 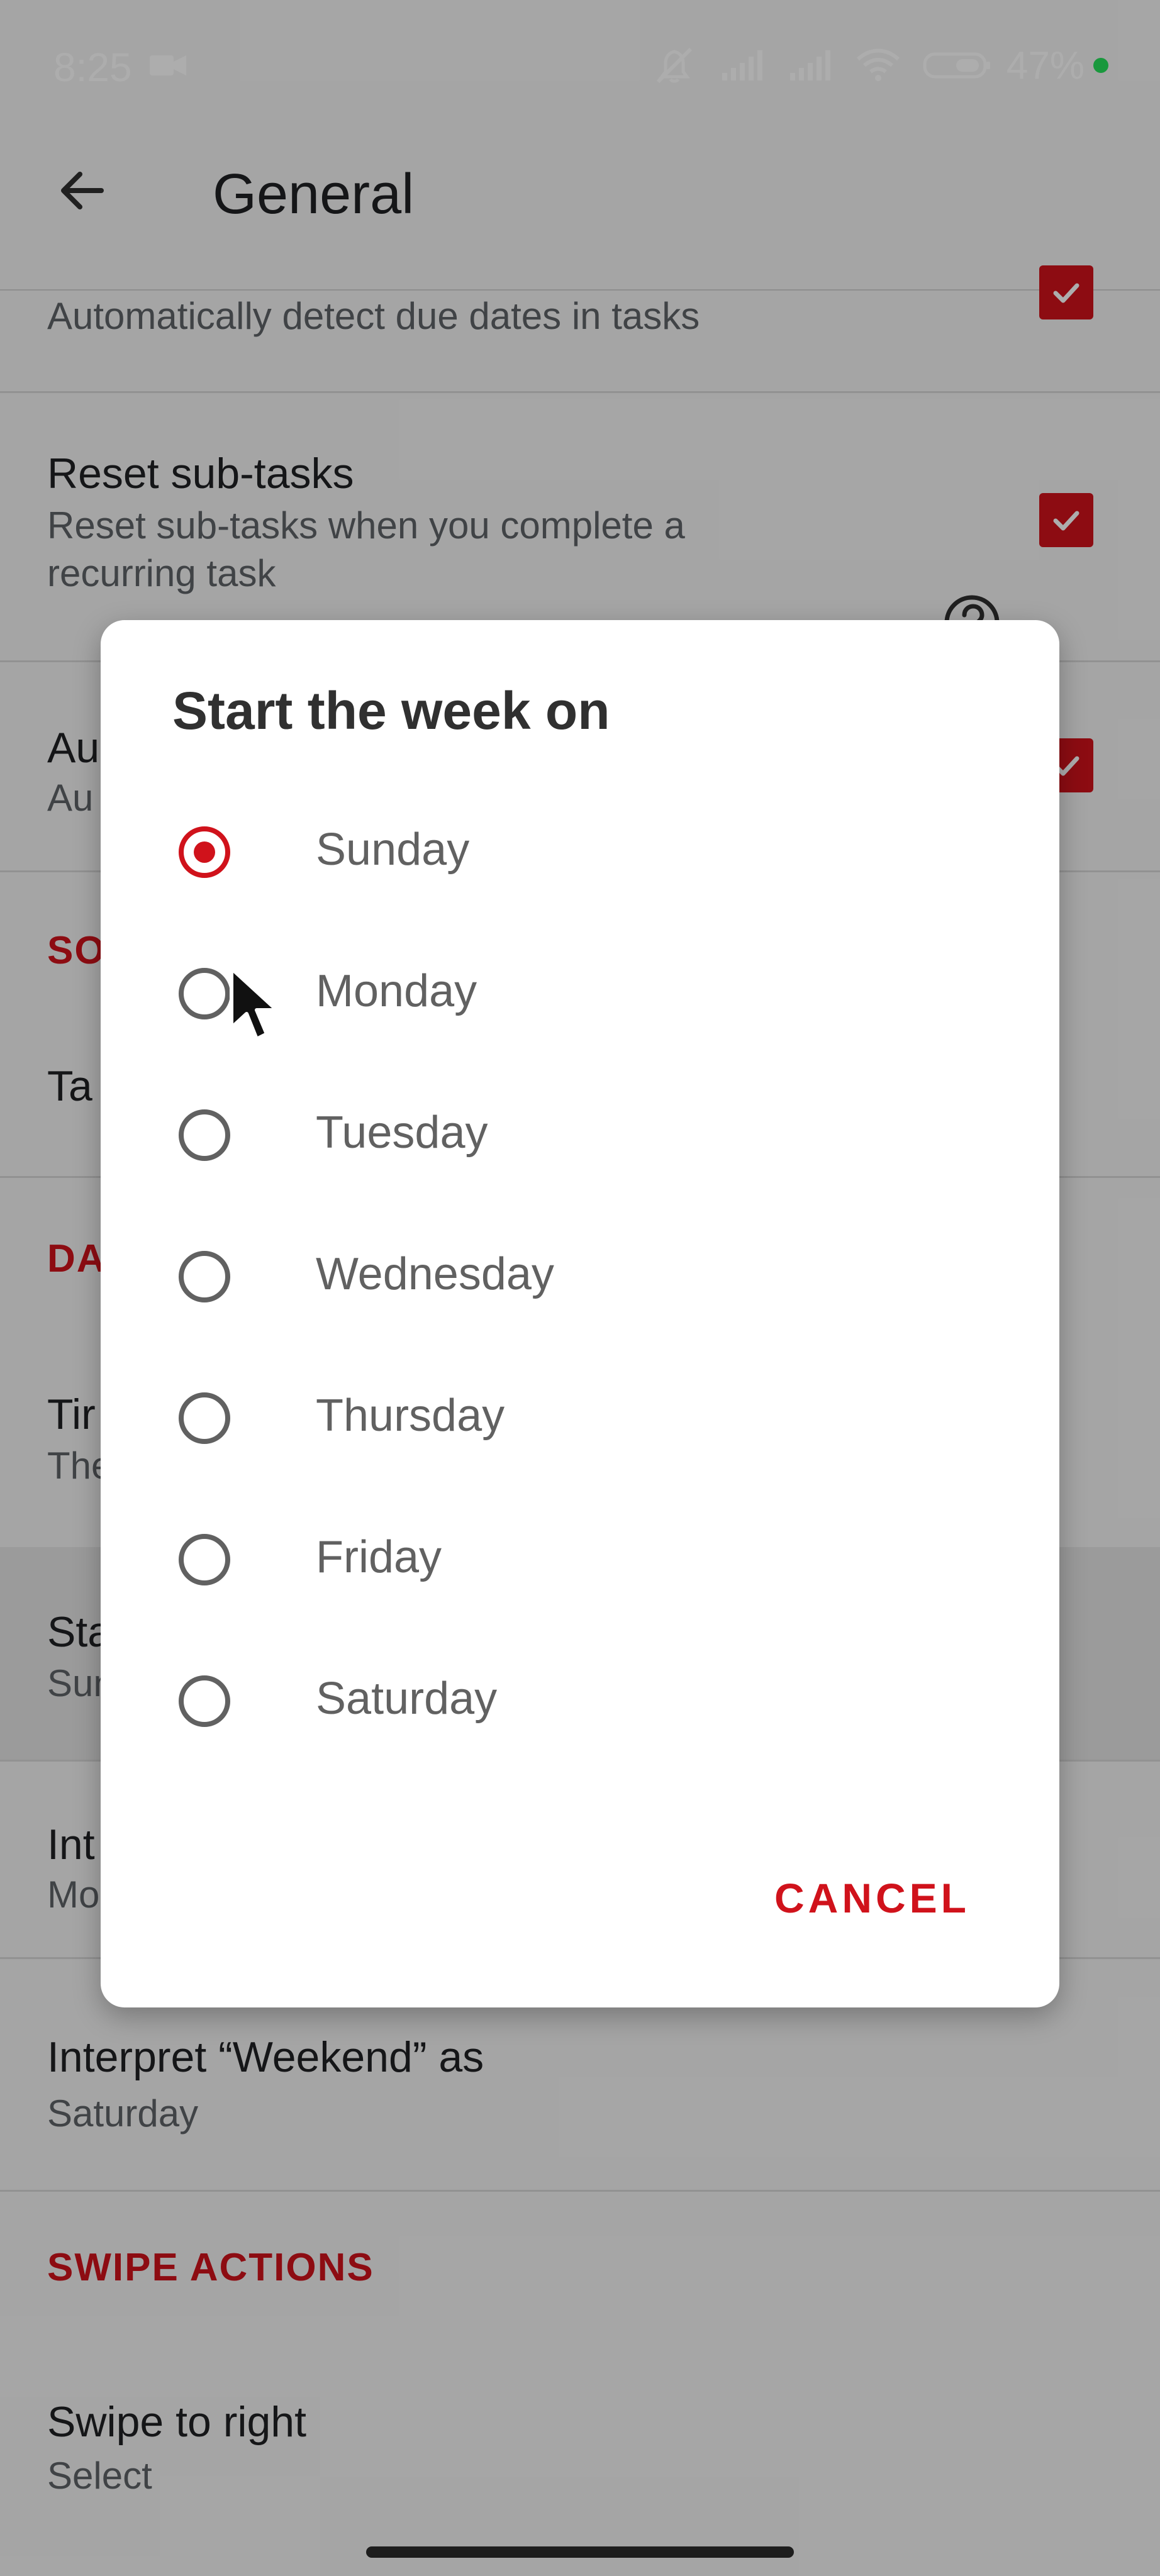 What do you see at coordinates (393, 849) in the screenshot?
I see `radio-label: Sunday` at bounding box center [393, 849].